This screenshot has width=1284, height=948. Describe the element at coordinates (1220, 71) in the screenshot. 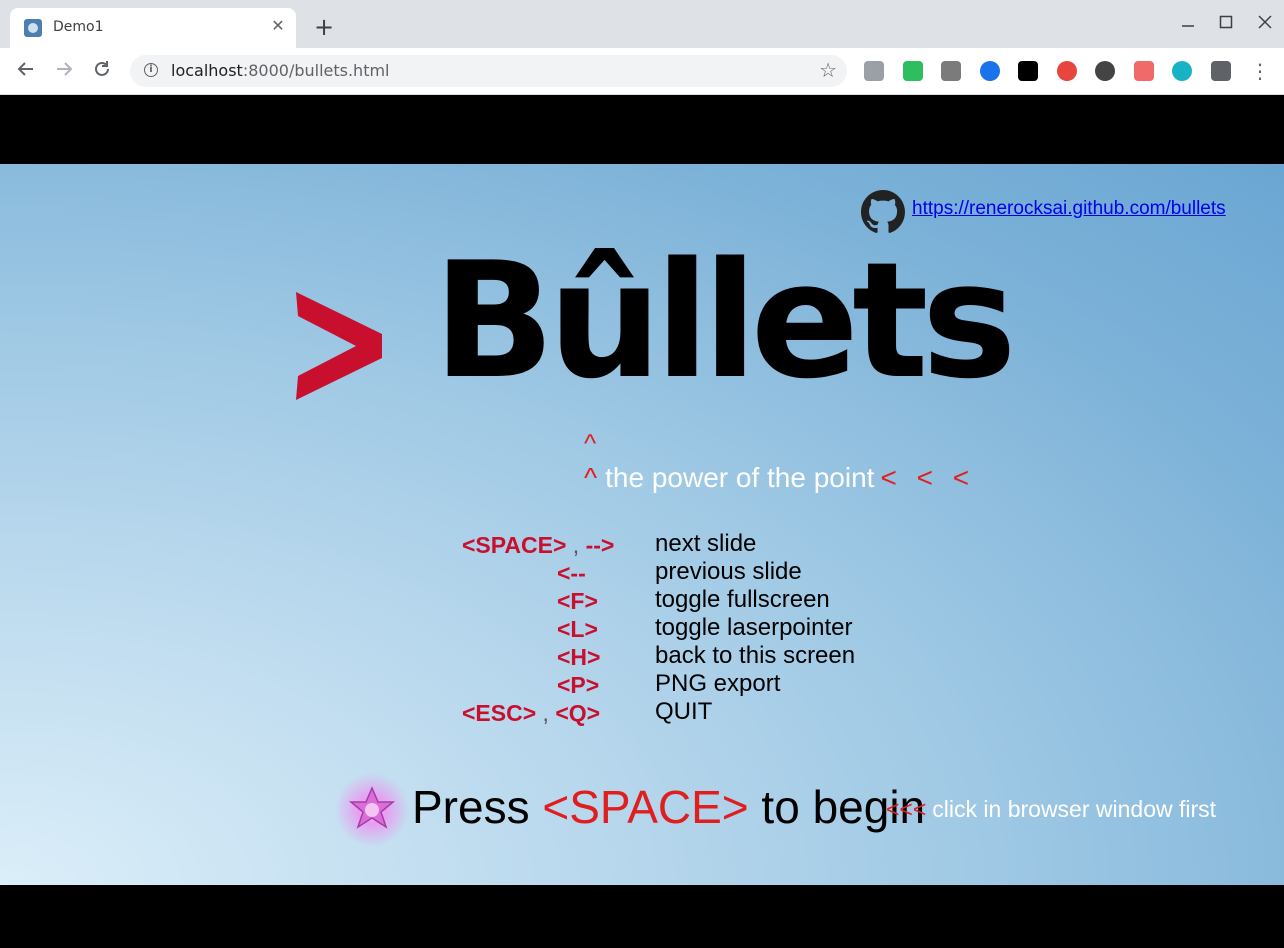

I see `puzzle-icon` at that location.